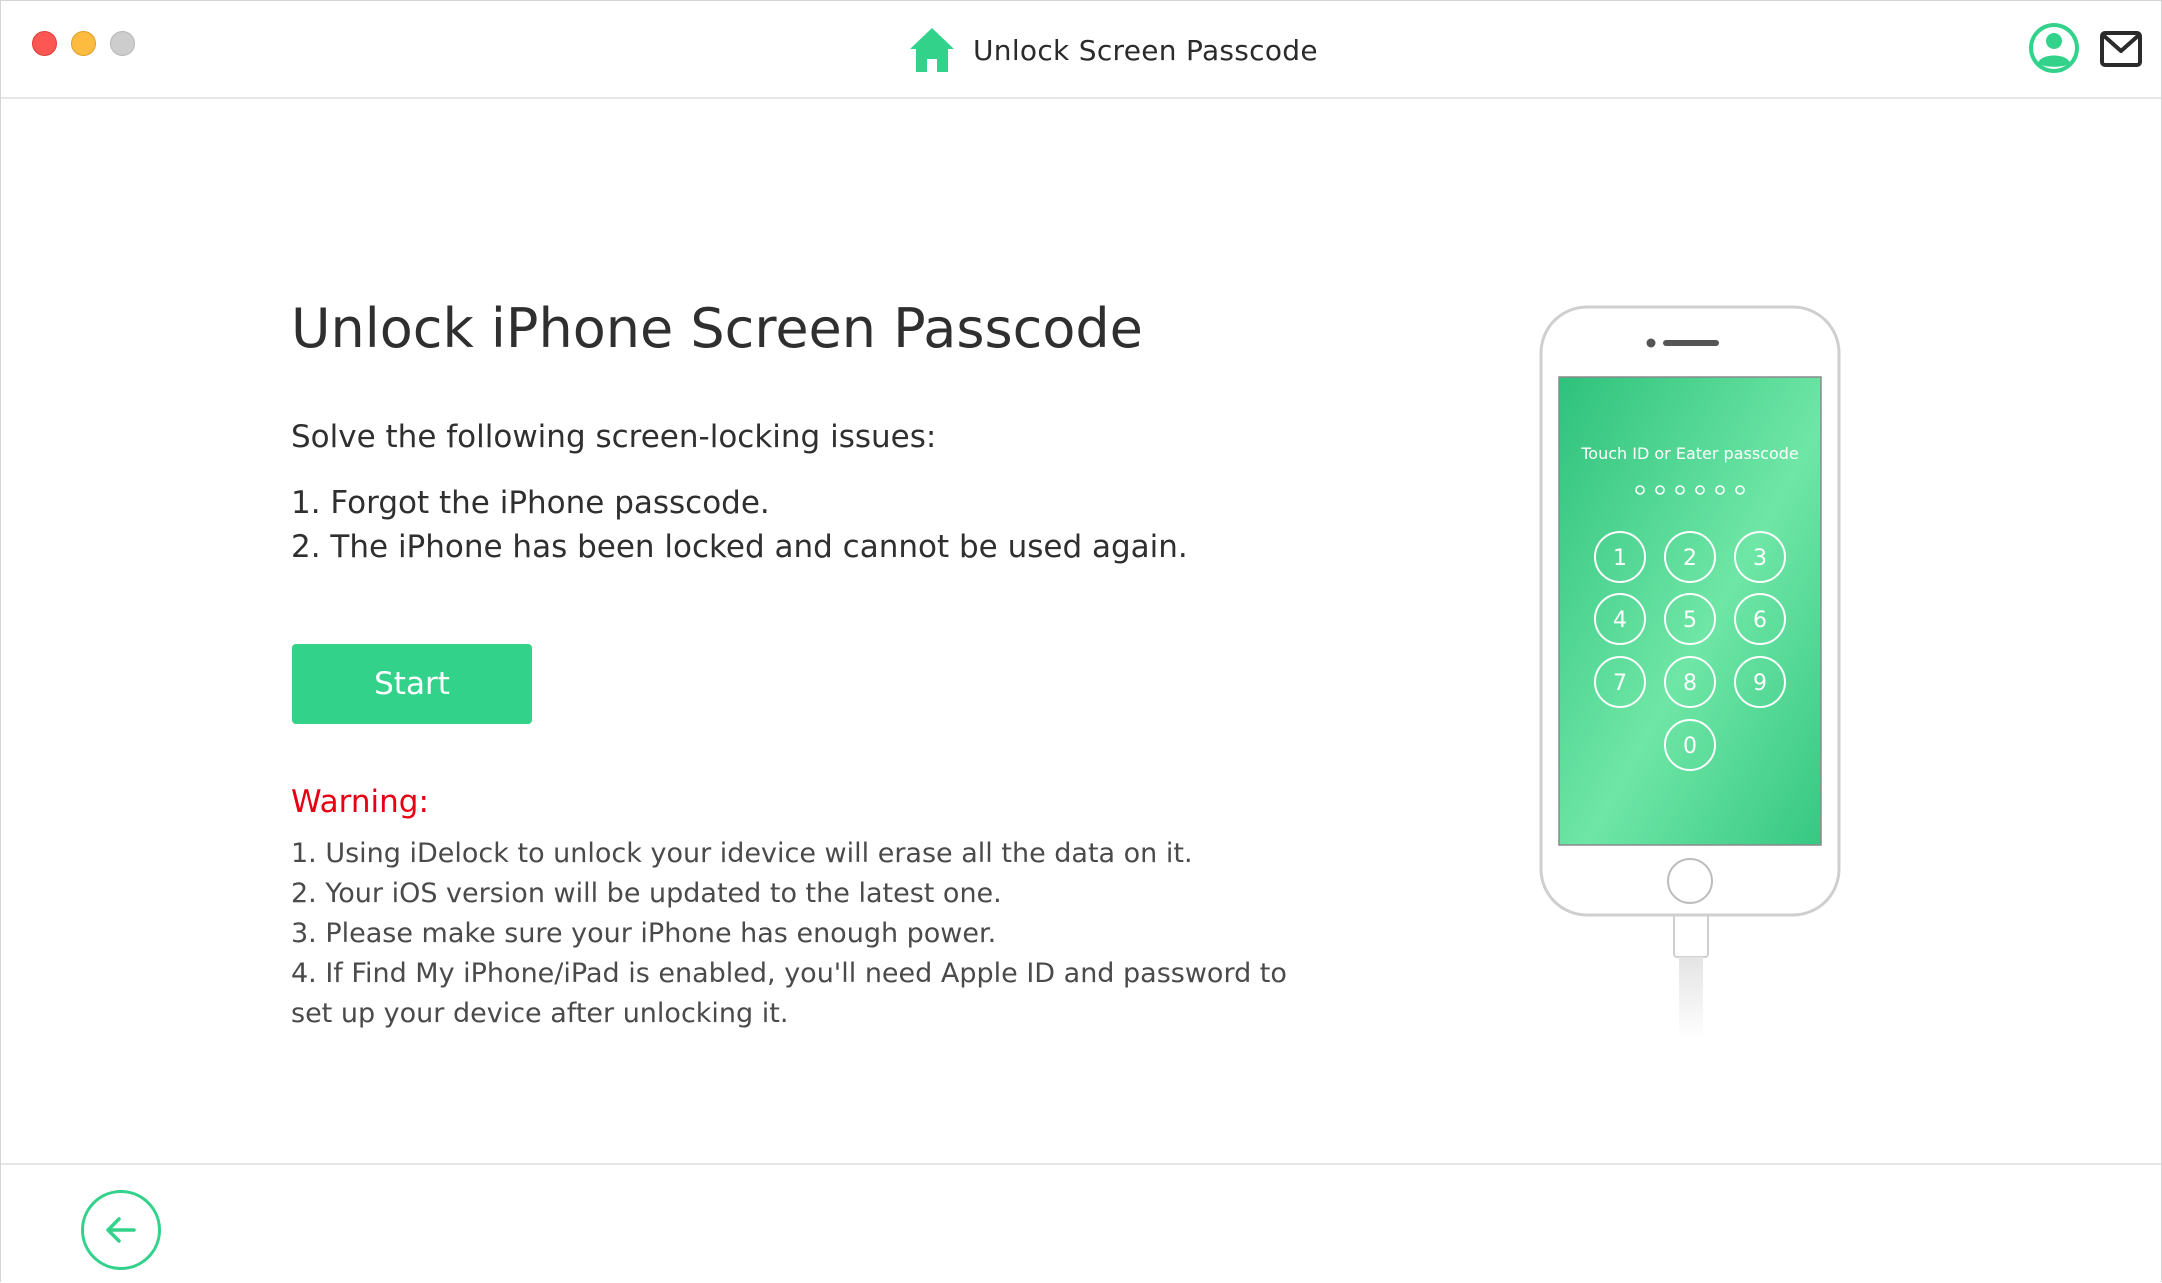 Image resolution: width=2162 pixels, height=1283 pixels. Describe the element at coordinates (1620, 620) in the screenshot. I see `keypad-key: 4` at that location.